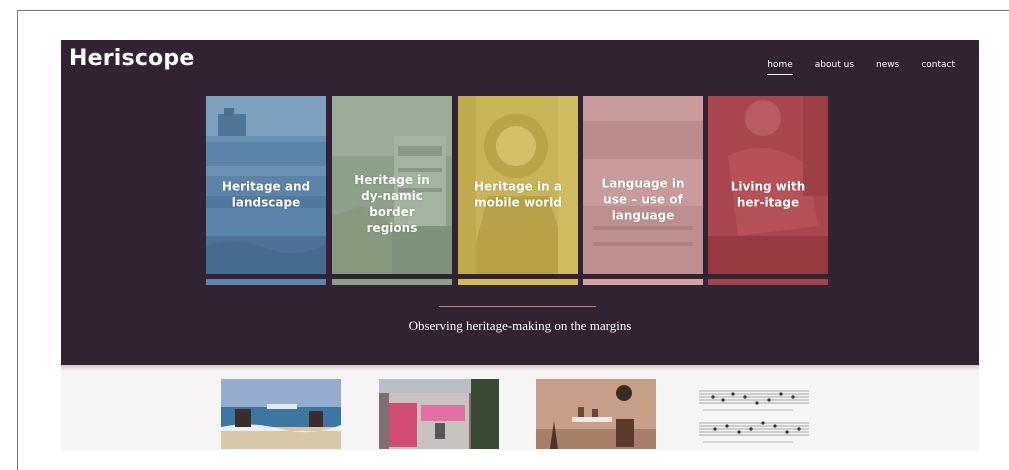 The width and height of the screenshot is (1009, 470). I want to click on thumbnail-graffiti, so click(439, 414).